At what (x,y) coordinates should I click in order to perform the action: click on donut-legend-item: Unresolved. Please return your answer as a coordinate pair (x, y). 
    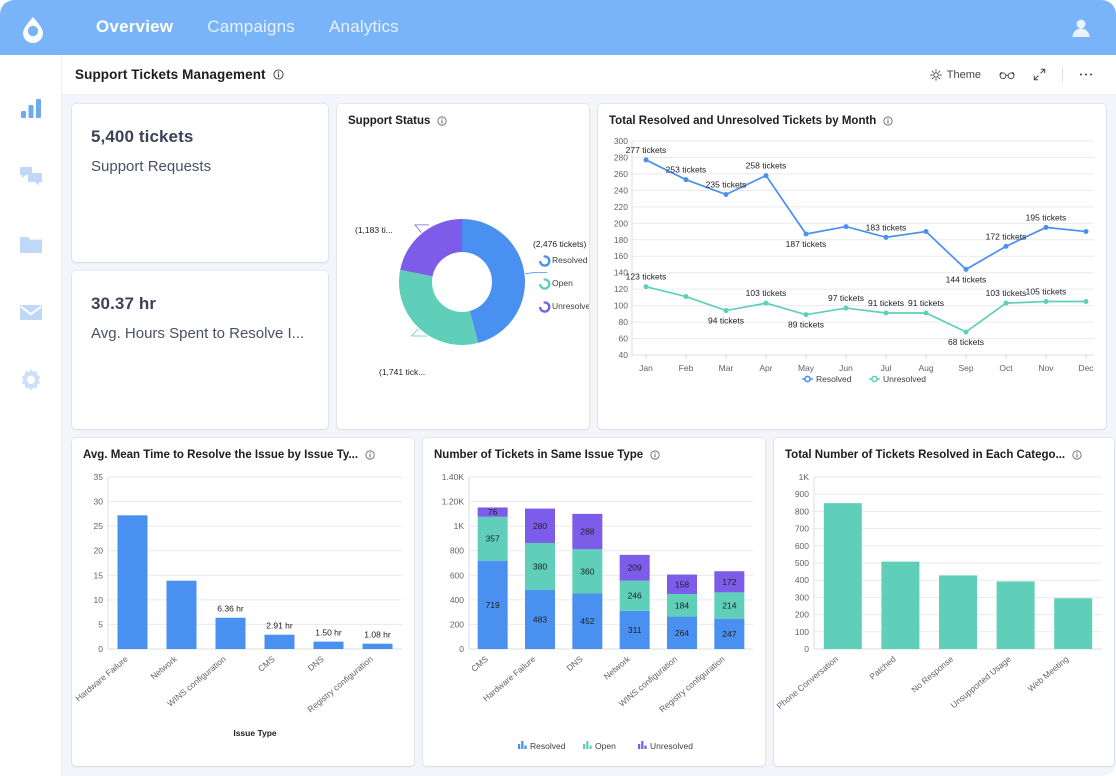
    Looking at the image, I should click on (567, 307).